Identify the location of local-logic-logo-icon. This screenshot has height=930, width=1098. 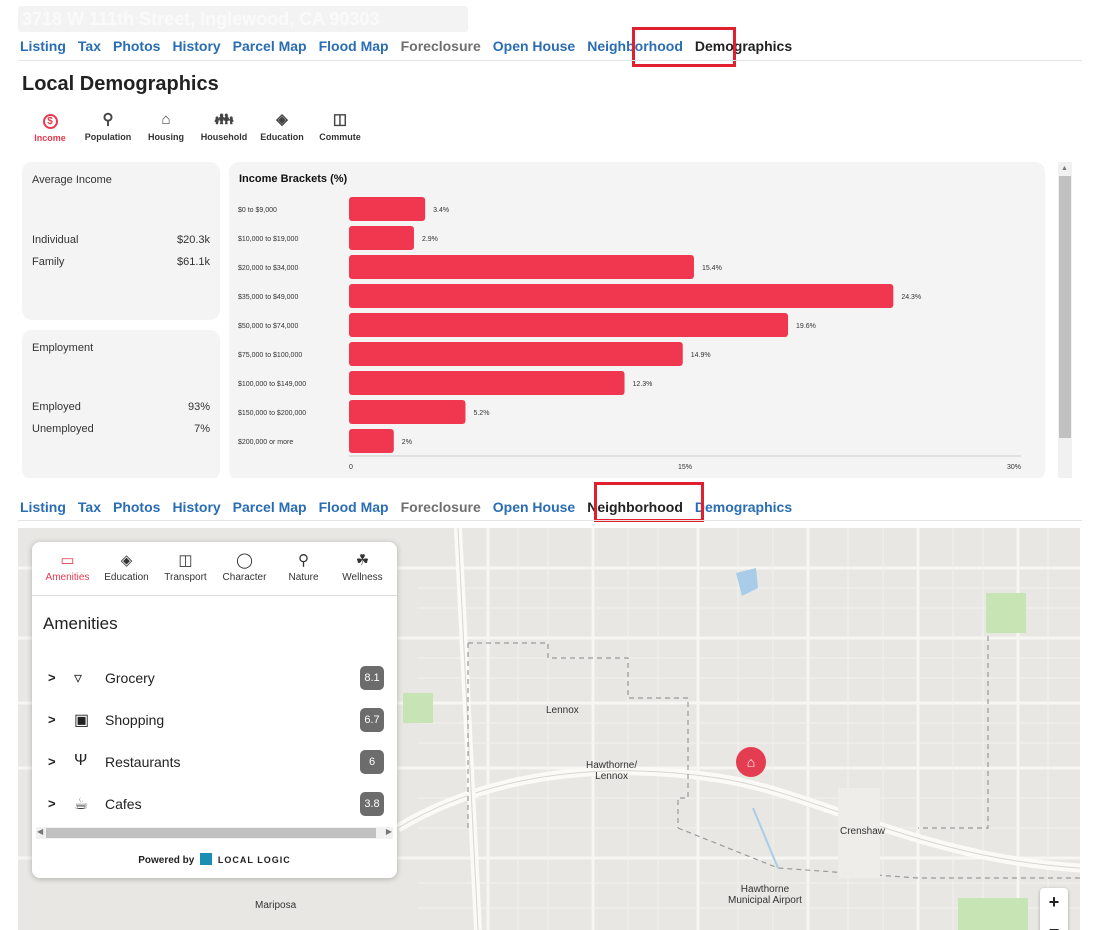
(206, 859).